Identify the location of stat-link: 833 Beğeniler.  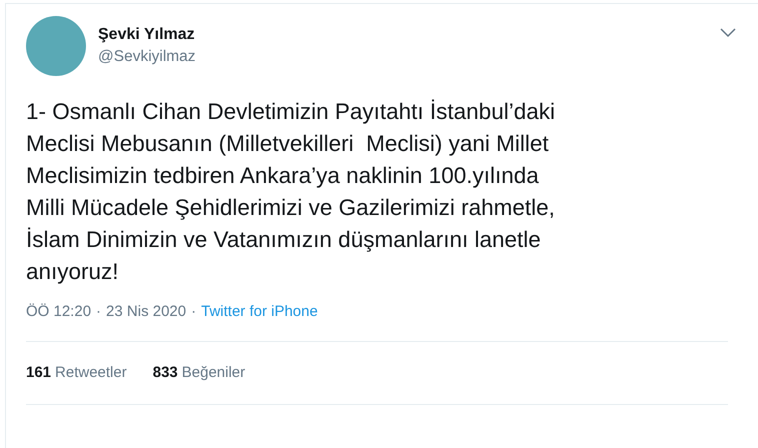
(199, 373).